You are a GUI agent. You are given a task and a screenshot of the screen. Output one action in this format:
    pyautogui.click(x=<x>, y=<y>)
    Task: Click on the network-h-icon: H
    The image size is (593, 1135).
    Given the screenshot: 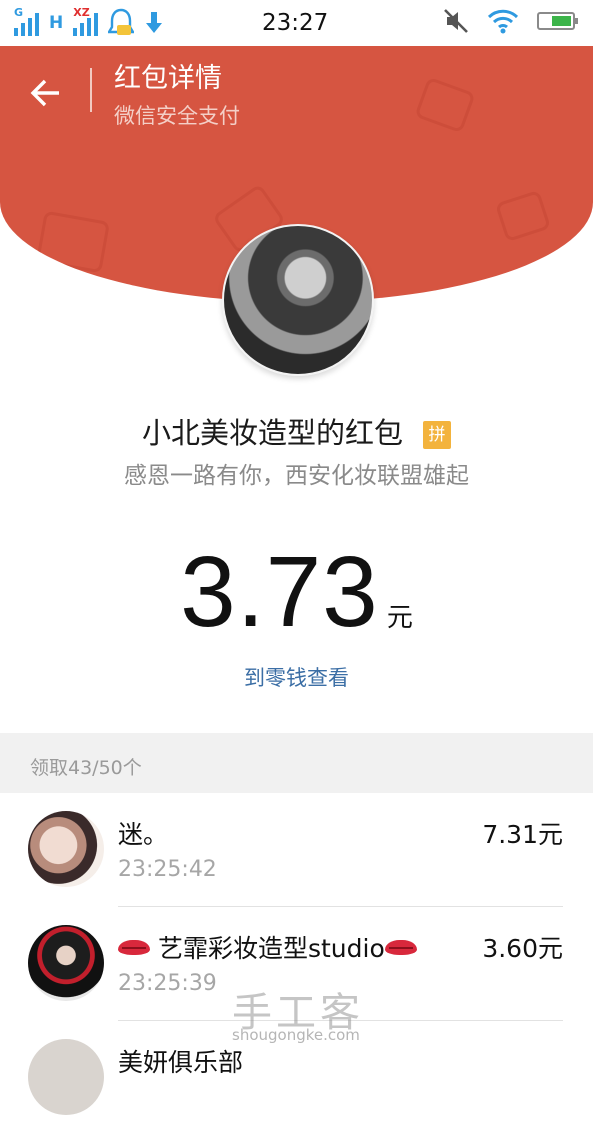 What is the action you would take?
    pyautogui.click(x=56, y=23)
    